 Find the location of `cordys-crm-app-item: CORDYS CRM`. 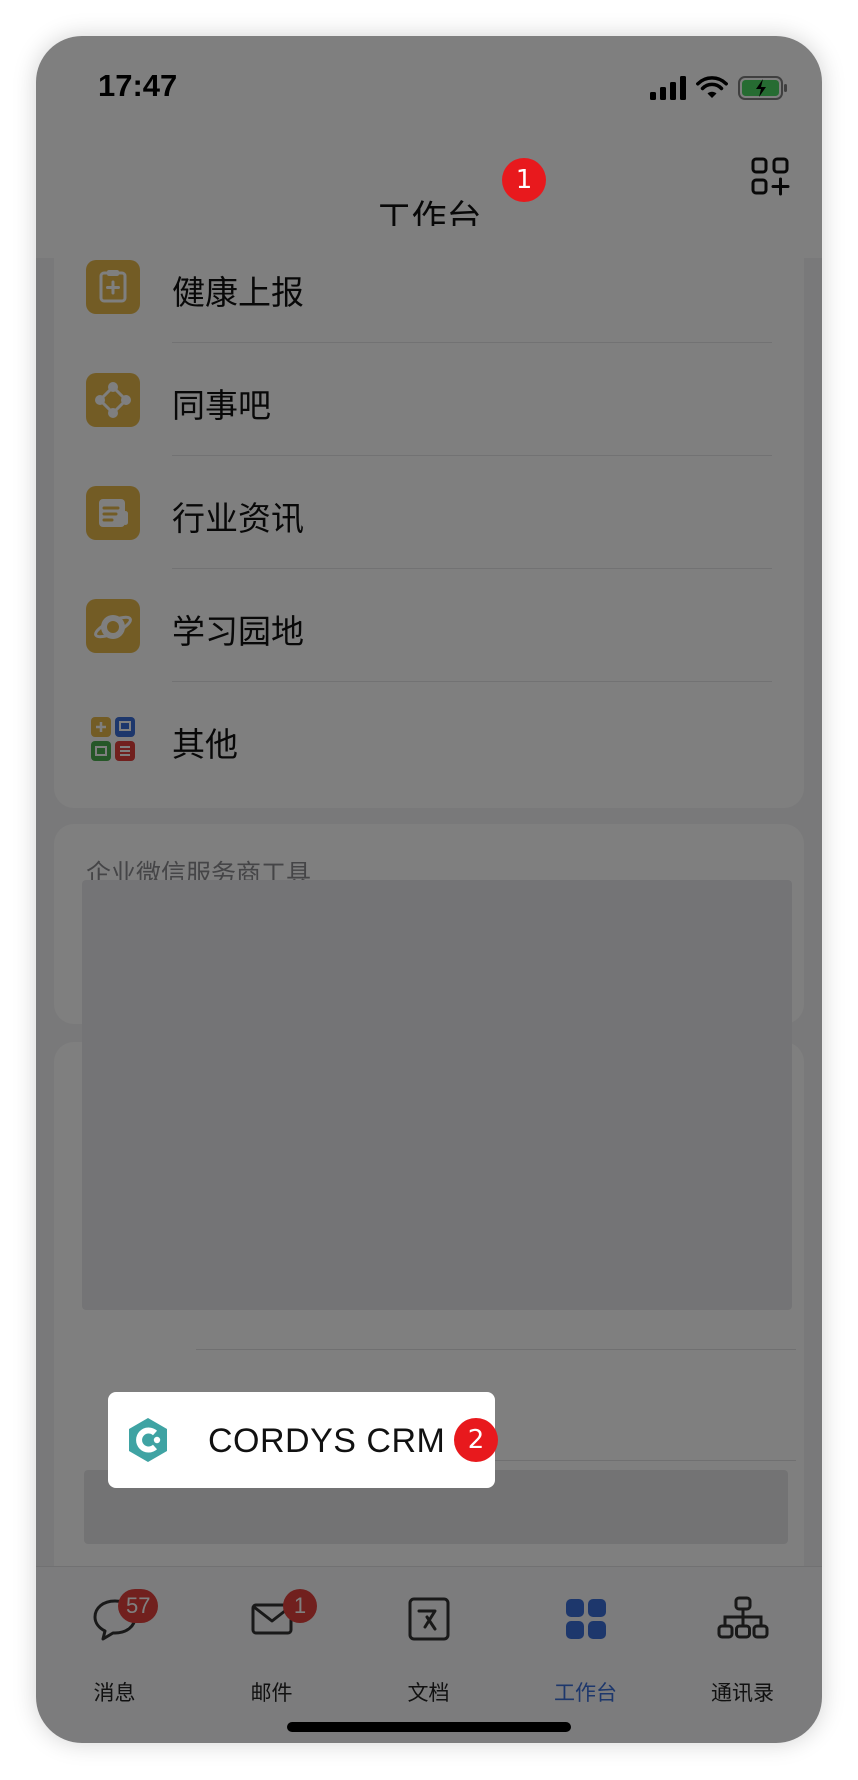

cordys-crm-app-item: CORDYS CRM is located at coordinates (301, 1440).